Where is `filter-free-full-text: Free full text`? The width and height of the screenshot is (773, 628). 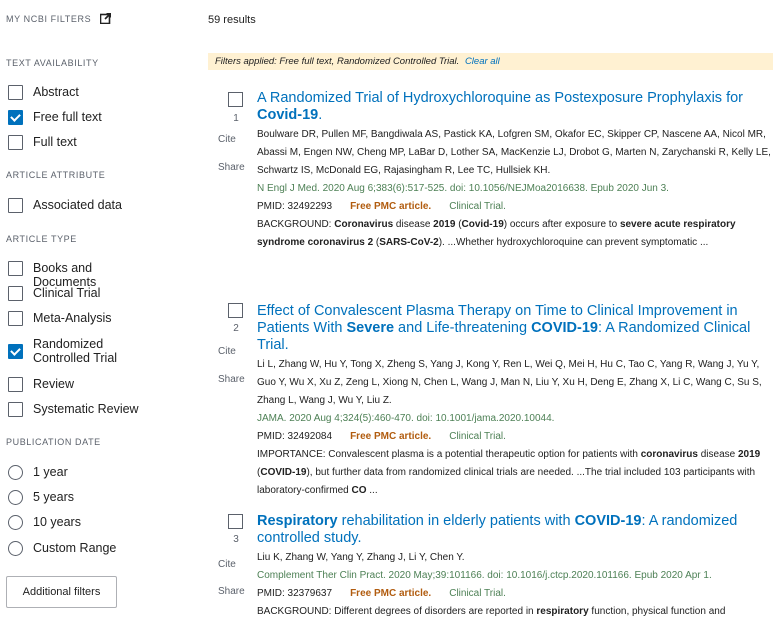
filter-free-full-text: Free full text is located at coordinates (55, 117).